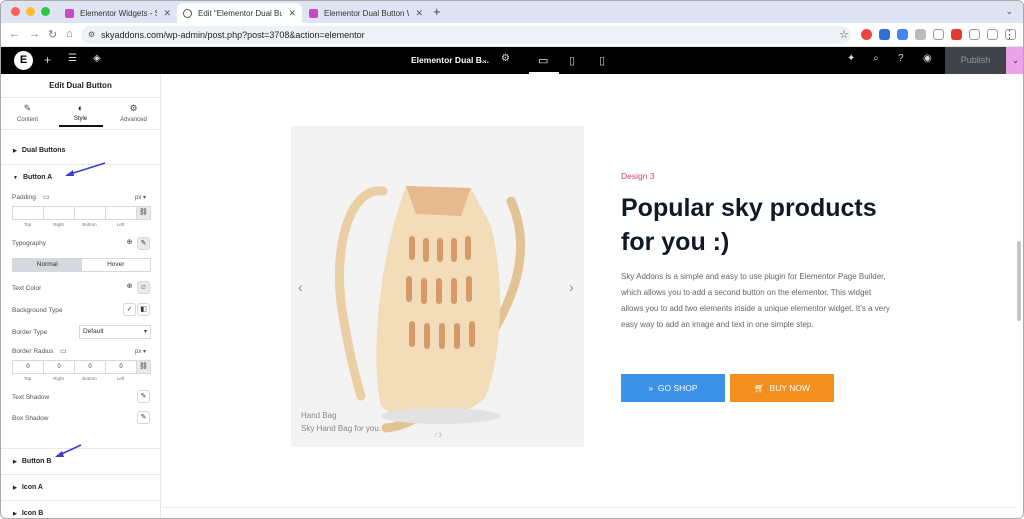 This screenshot has width=1024, height=519. Describe the element at coordinates (120, 213) in the screenshot. I see `padding-left-input` at that location.